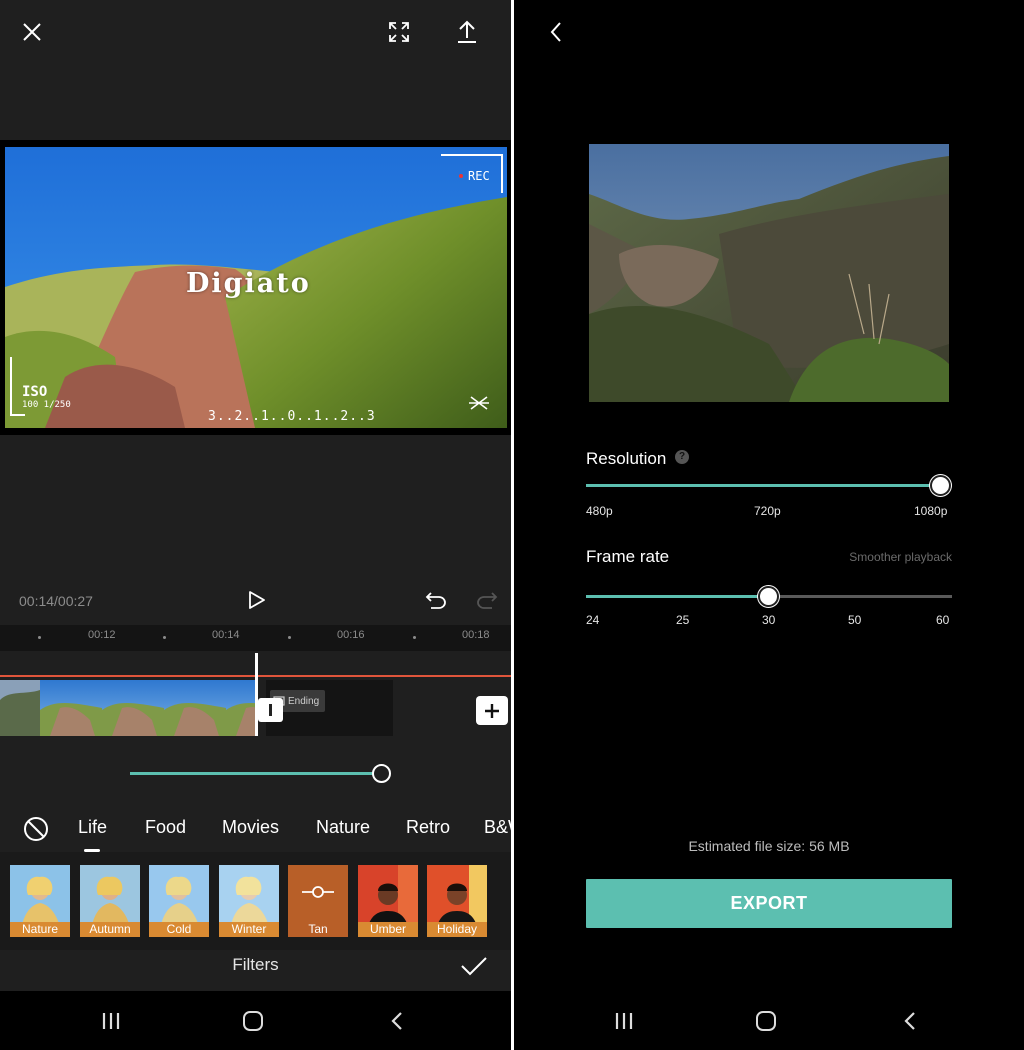  What do you see at coordinates (318, 929) in the screenshot?
I see `filter-label: Tan` at bounding box center [318, 929].